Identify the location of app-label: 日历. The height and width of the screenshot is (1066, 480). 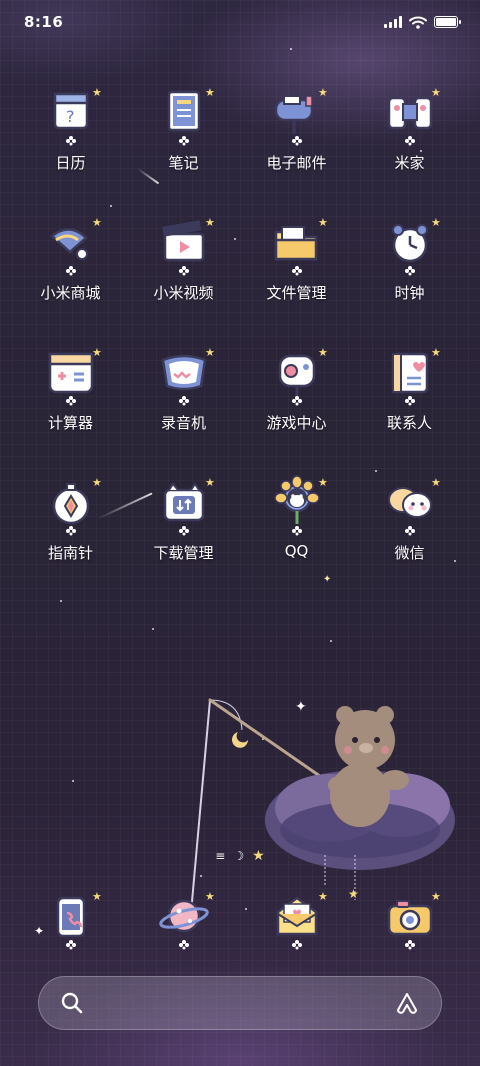
(70, 163).